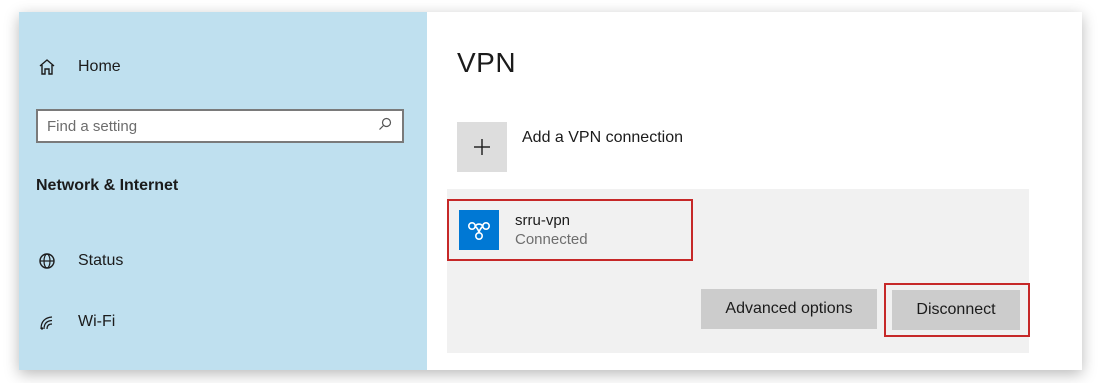 The width and height of the screenshot is (1098, 383). I want to click on vpn-icon, so click(479, 230).